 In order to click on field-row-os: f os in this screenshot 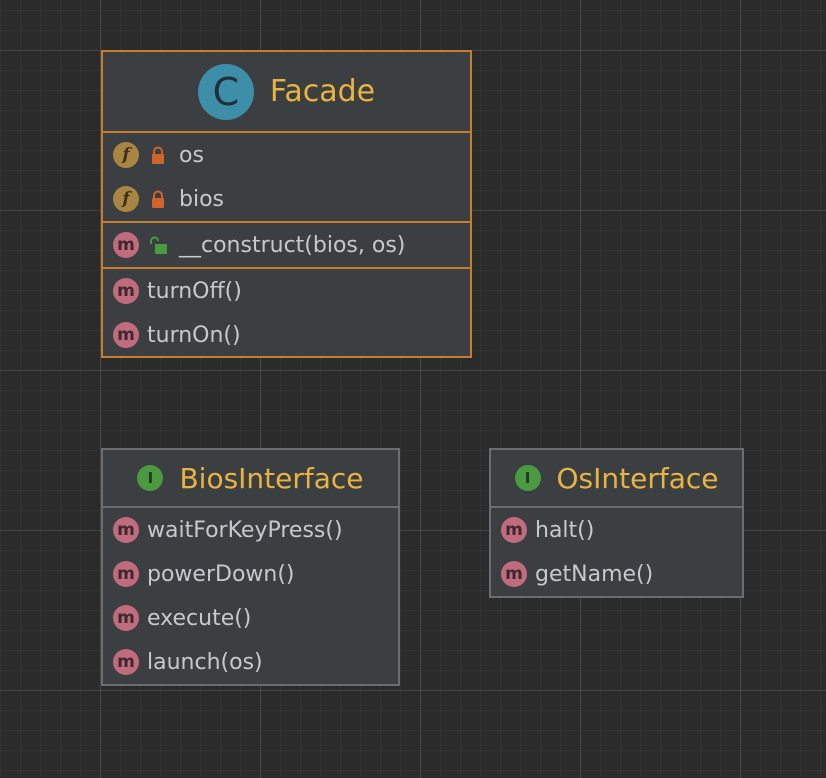, I will do `click(286, 155)`.